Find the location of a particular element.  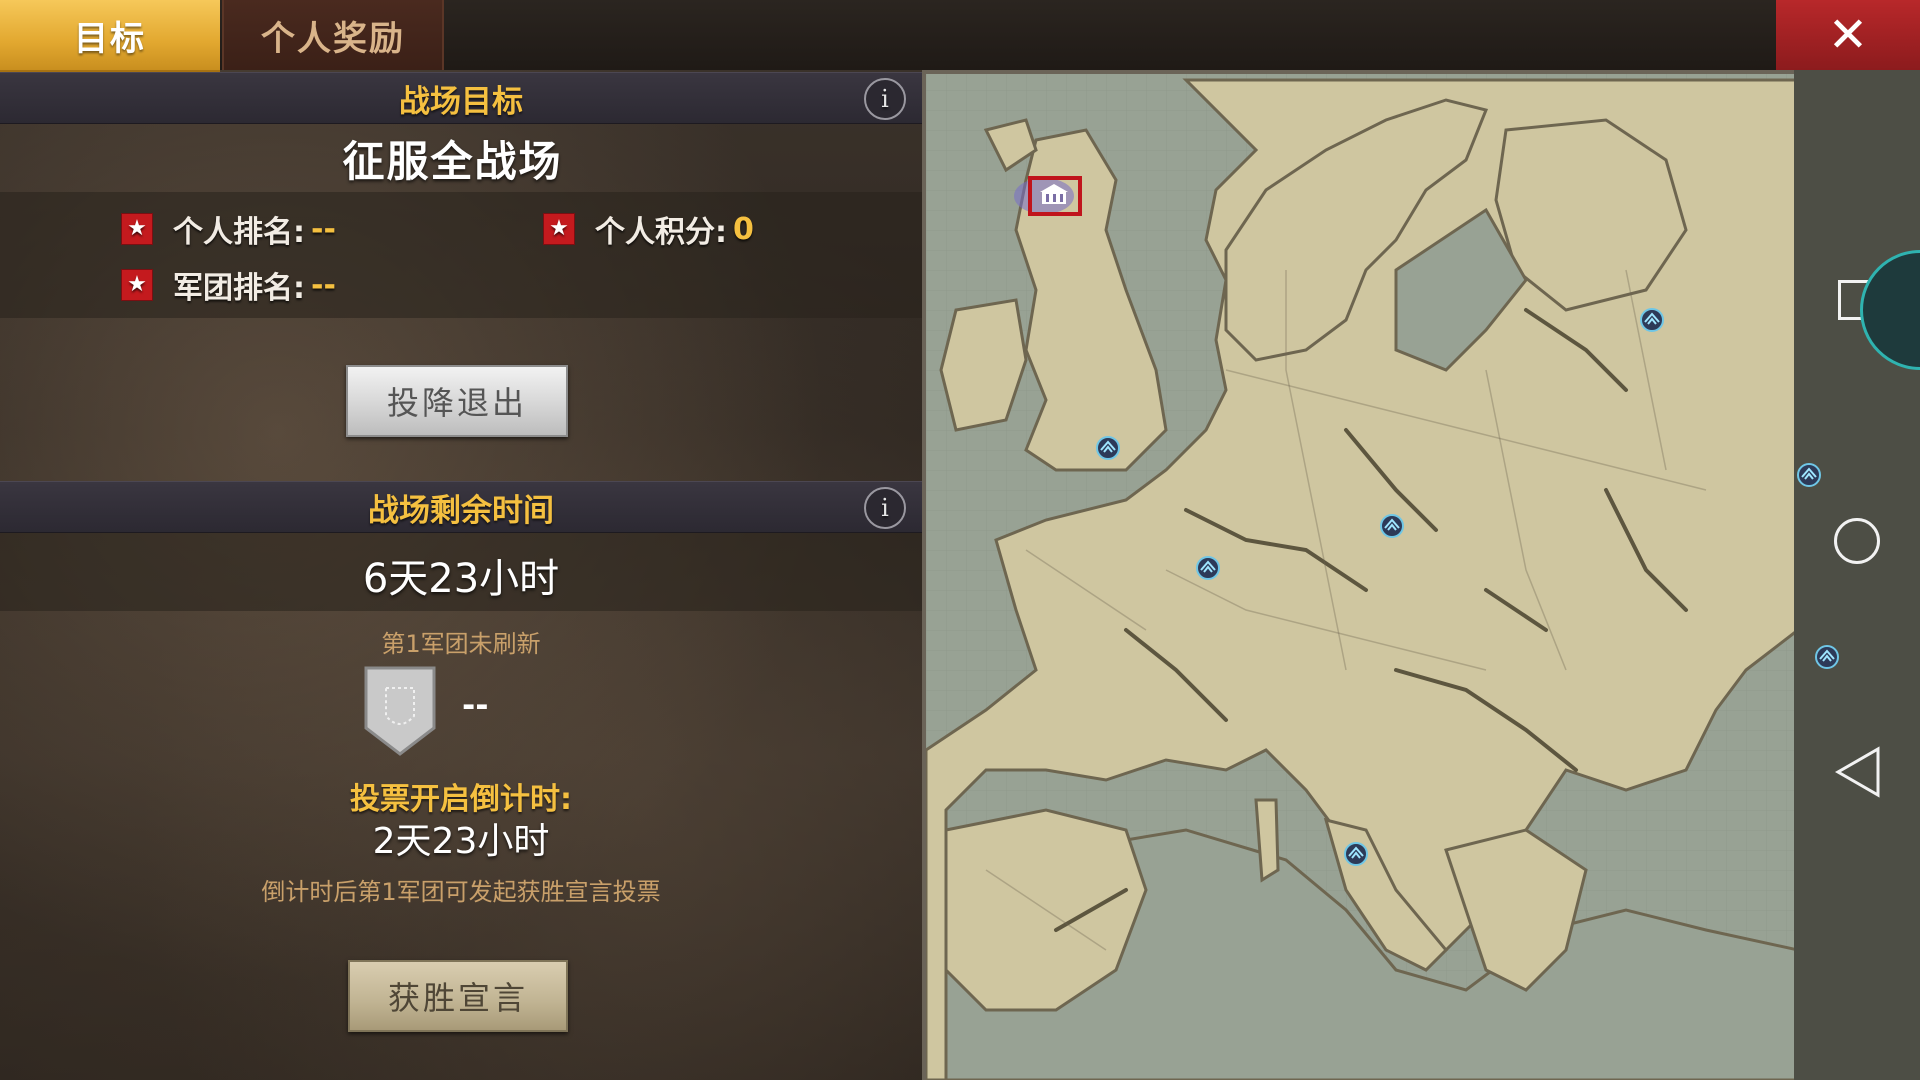

remaining-time-header: 战场剩余时间 i is located at coordinates (461, 507).